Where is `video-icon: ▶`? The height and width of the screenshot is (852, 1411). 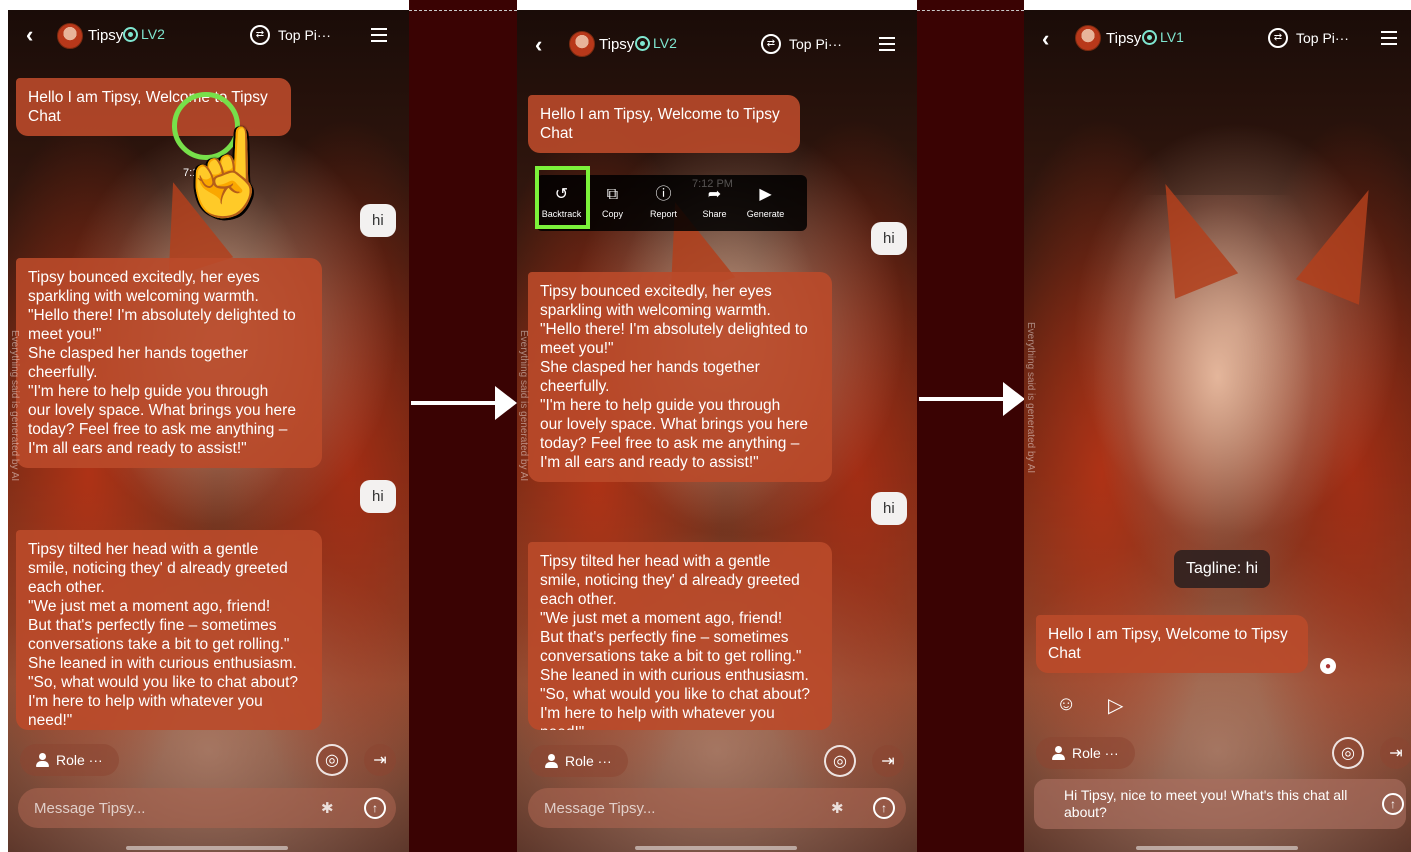
video-icon: ▶ is located at coordinates (765, 194).